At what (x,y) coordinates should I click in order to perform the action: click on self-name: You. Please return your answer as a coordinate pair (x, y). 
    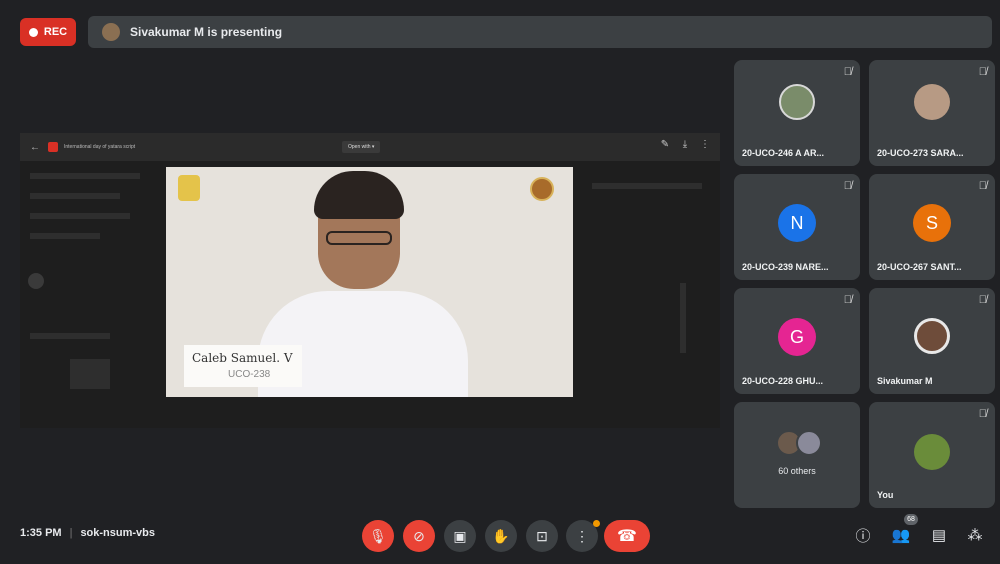
    Looking at the image, I should click on (885, 495).